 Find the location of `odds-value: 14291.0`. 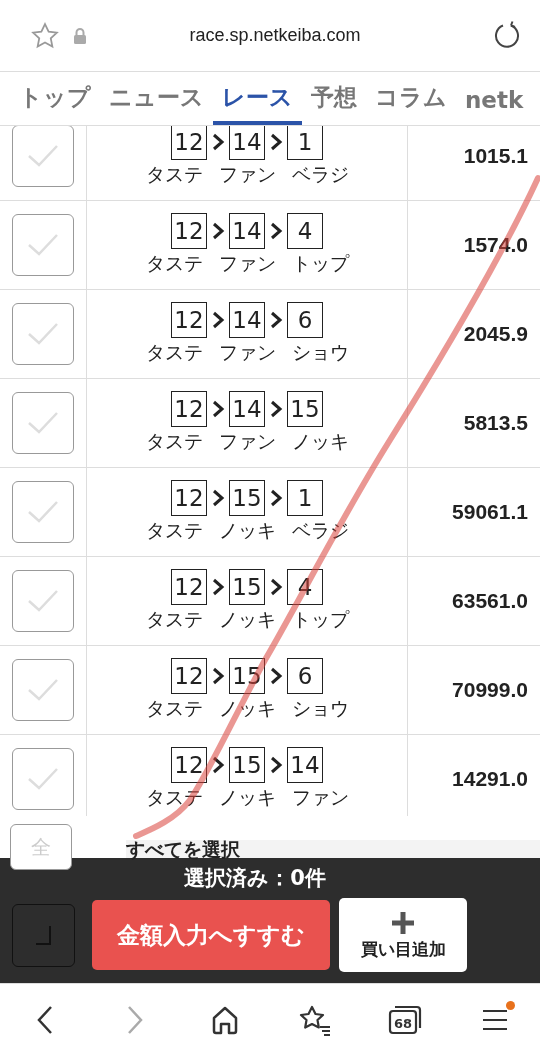

odds-value: 14291.0 is located at coordinates (490, 779).